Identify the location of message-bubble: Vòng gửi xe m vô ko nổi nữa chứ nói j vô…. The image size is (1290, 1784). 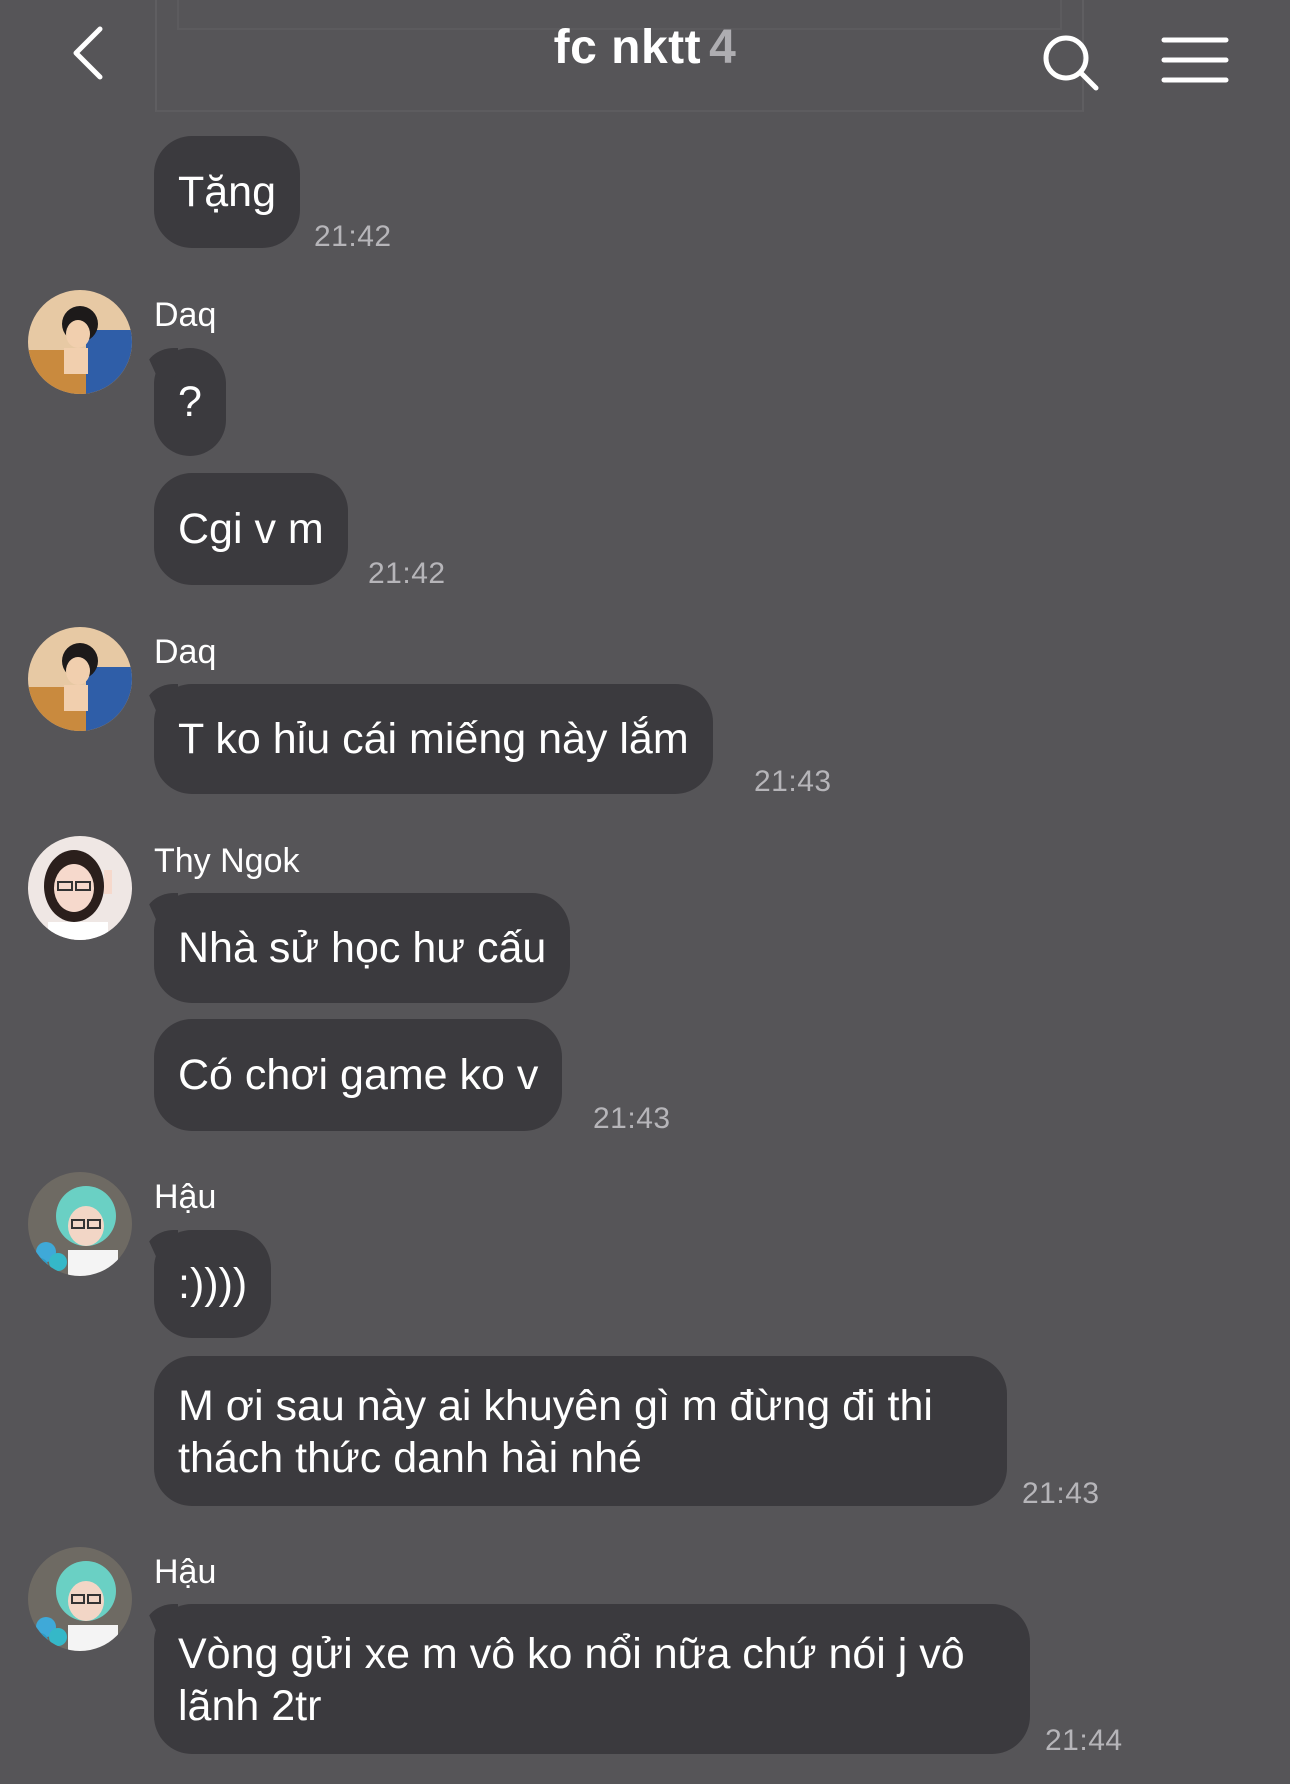
(592, 1679).